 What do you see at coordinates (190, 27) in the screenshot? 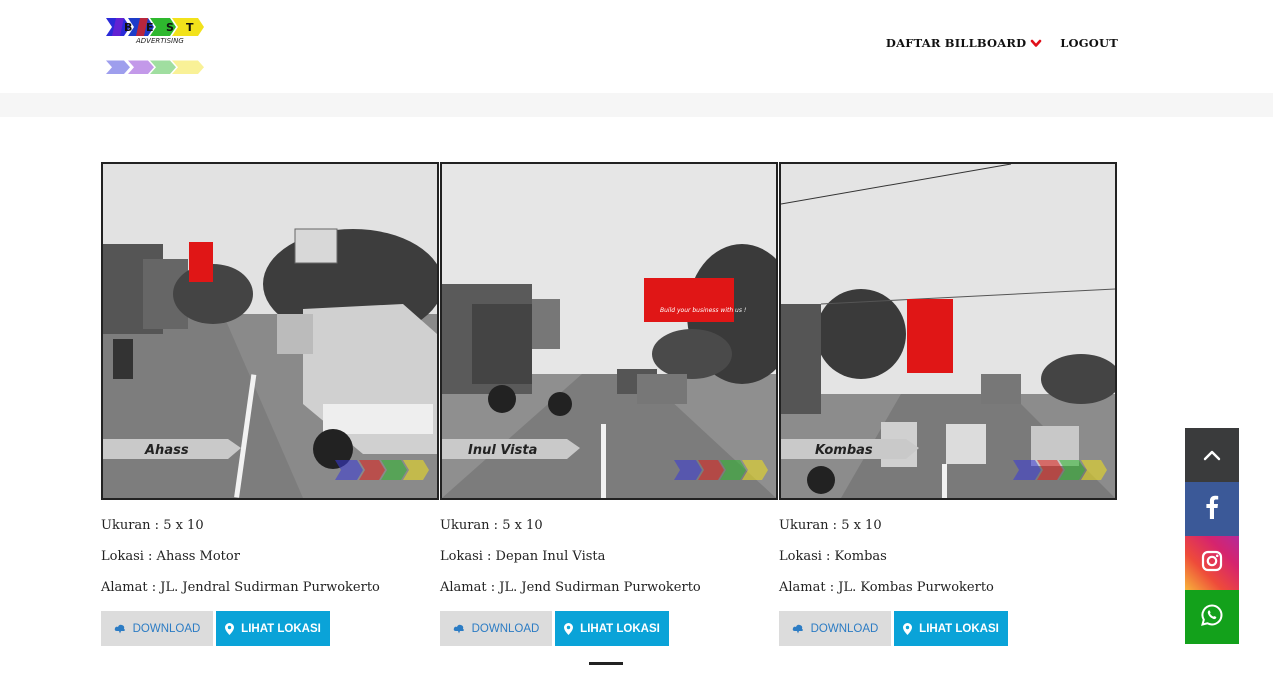
I see `logo-letter: T` at bounding box center [190, 27].